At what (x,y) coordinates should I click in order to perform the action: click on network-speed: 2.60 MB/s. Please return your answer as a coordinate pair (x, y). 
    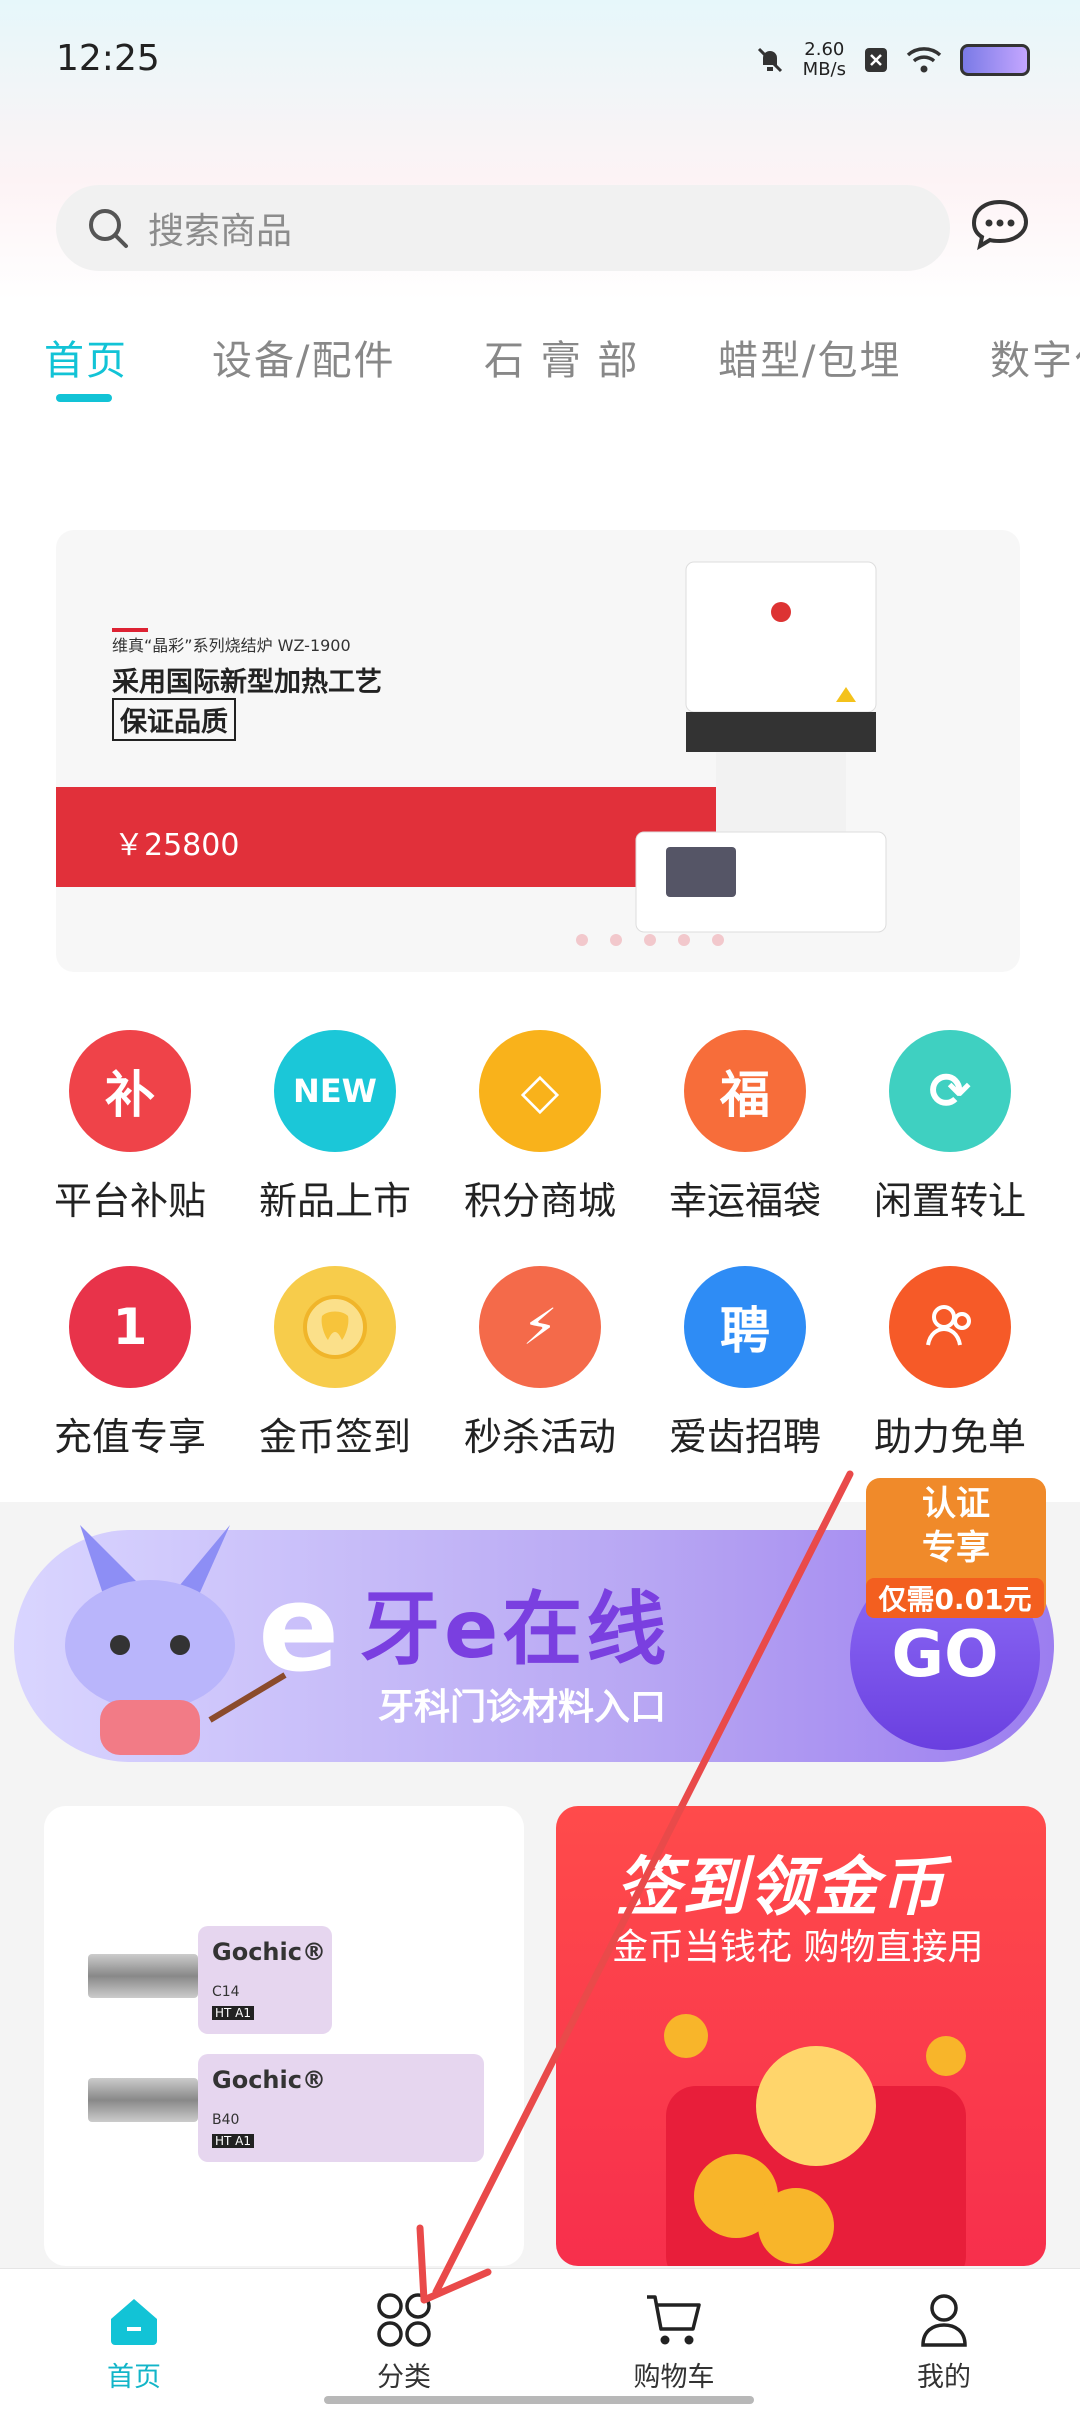
    Looking at the image, I should click on (824, 59).